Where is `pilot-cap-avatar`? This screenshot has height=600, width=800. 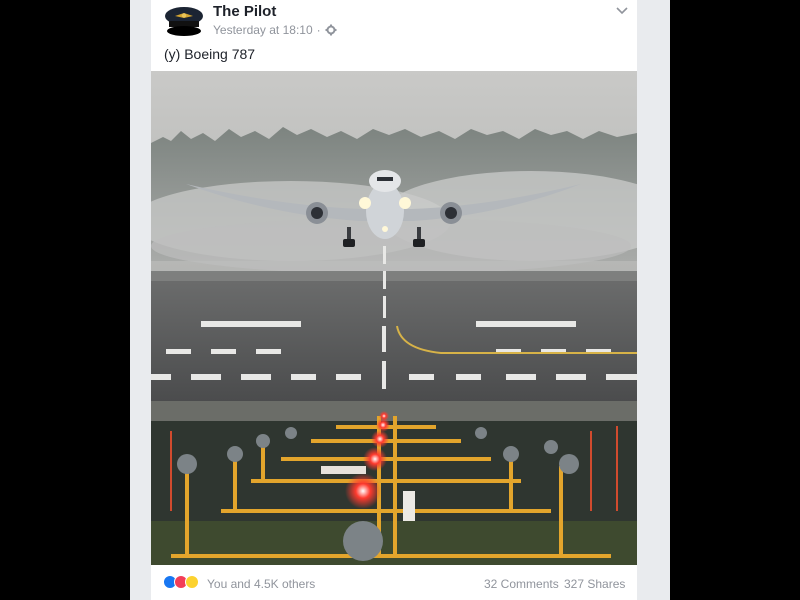
pilot-cap-avatar is located at coordinates (184, 21).